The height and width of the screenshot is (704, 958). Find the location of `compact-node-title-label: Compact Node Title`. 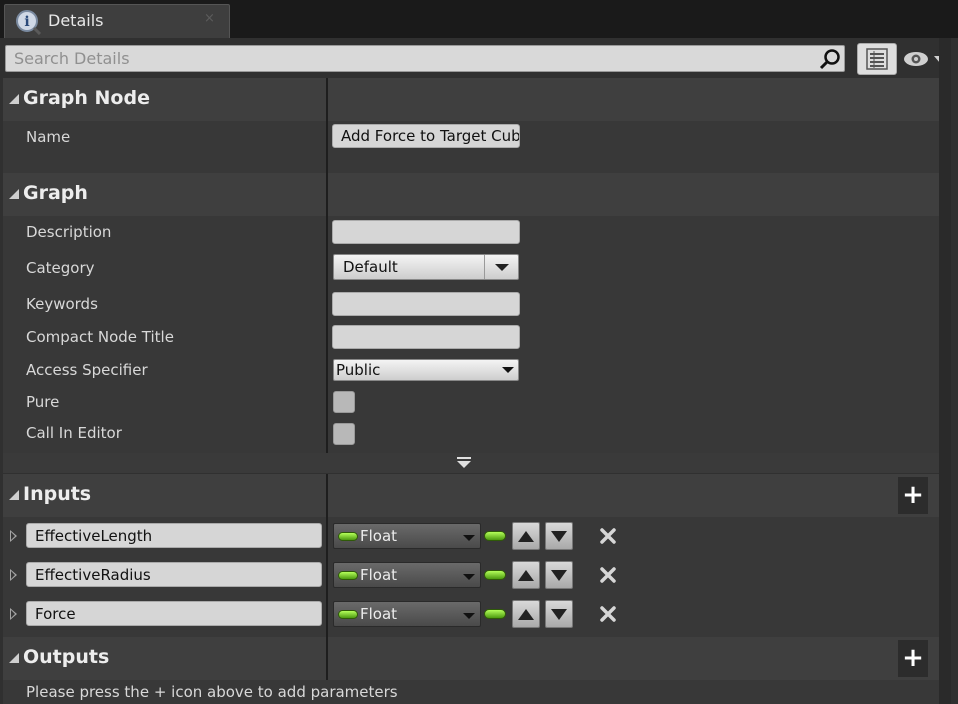

compact-node-title-label: Compact Node Title is located at coordinates (100, 337).